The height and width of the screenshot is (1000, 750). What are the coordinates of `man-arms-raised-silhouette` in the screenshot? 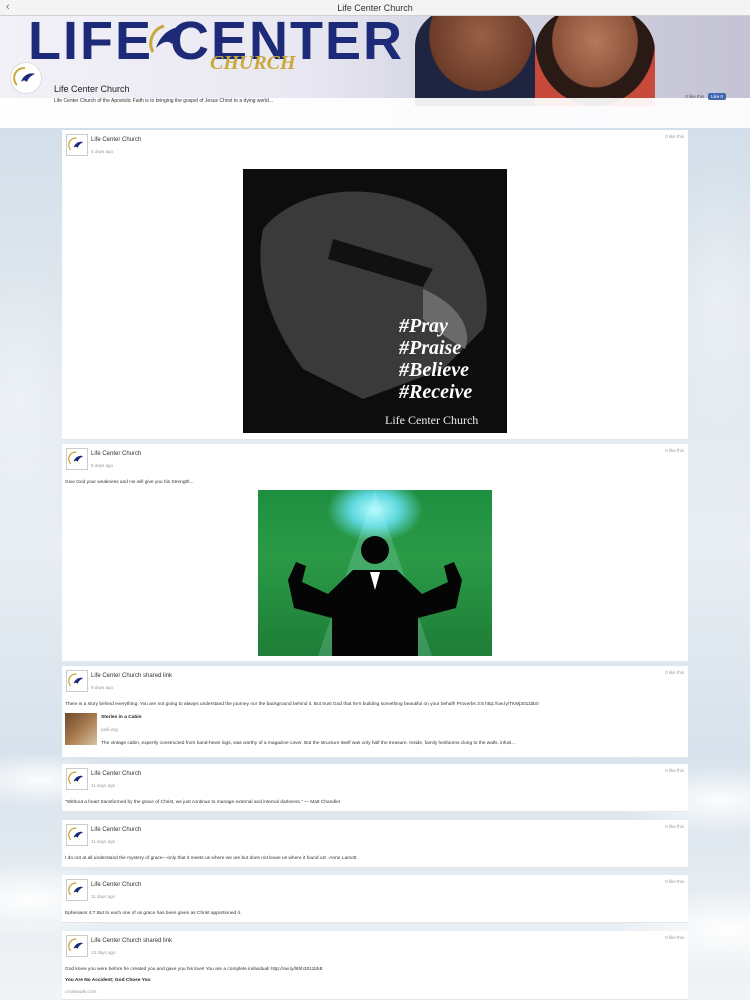 It's located at (375, 573).